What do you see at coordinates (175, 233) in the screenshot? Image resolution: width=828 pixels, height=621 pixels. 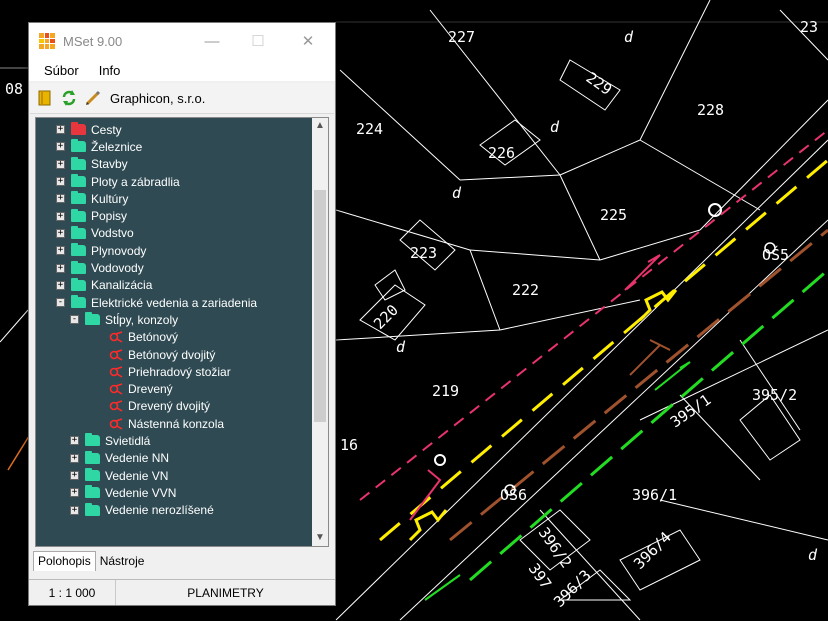 I see `tree-item: + Vodstvo` at bounding box center [175, 233].